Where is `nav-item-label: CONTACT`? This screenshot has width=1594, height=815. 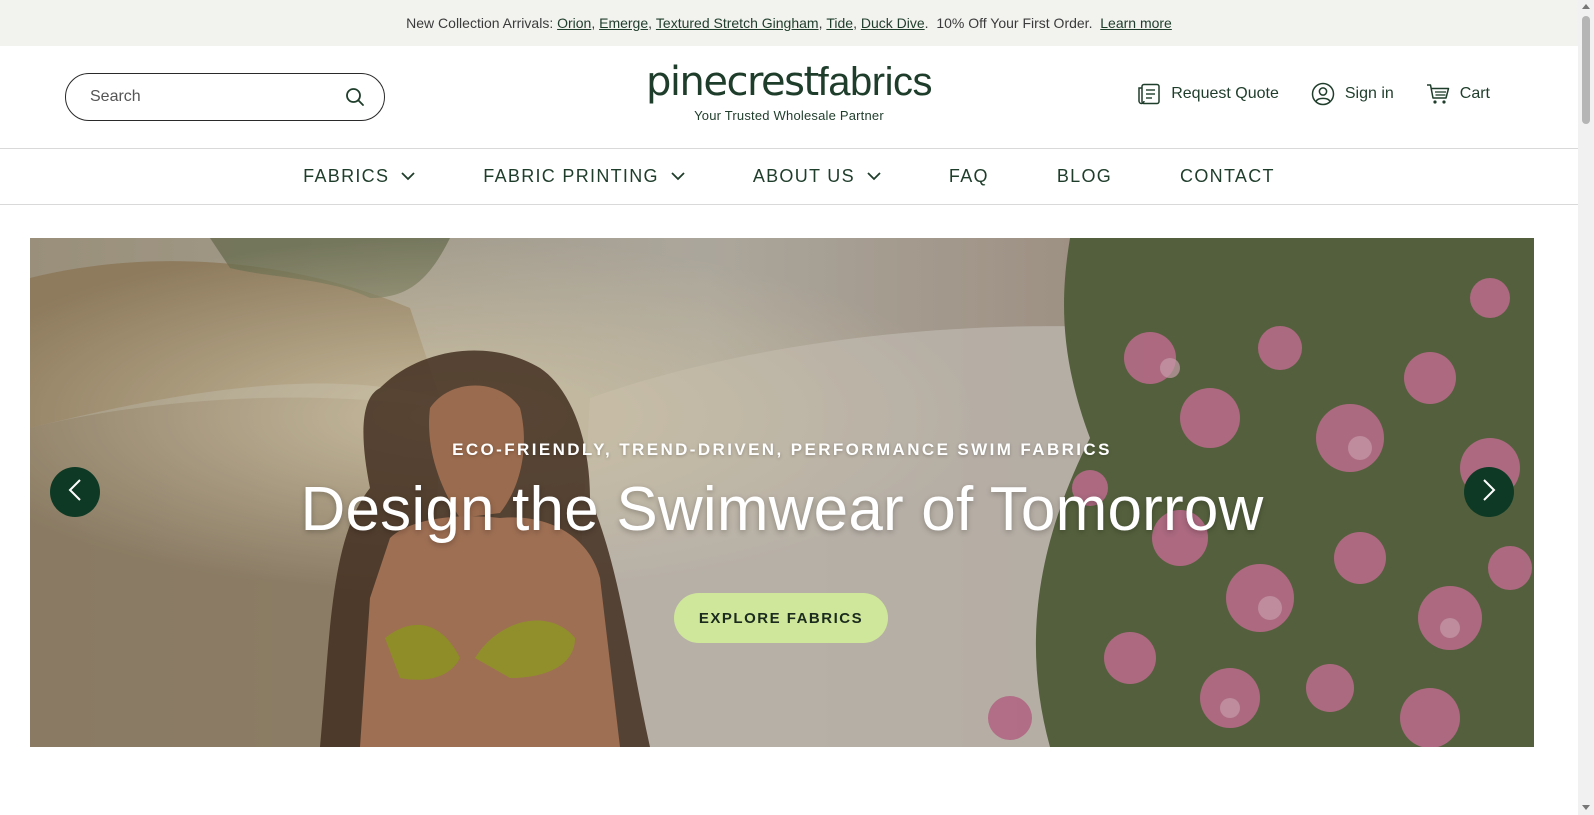 nav-item-label: CONTACT is located at coordinates (1227, 176).